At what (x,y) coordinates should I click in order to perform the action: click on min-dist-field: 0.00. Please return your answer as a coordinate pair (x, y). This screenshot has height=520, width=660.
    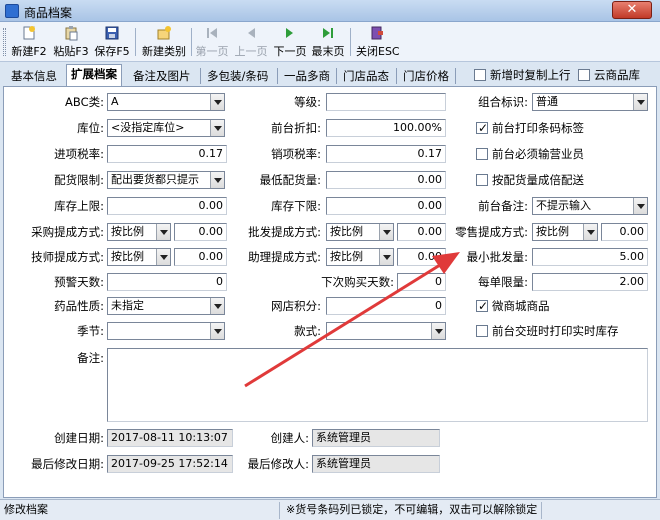
    Looking at the image, I should click on (386, 180).